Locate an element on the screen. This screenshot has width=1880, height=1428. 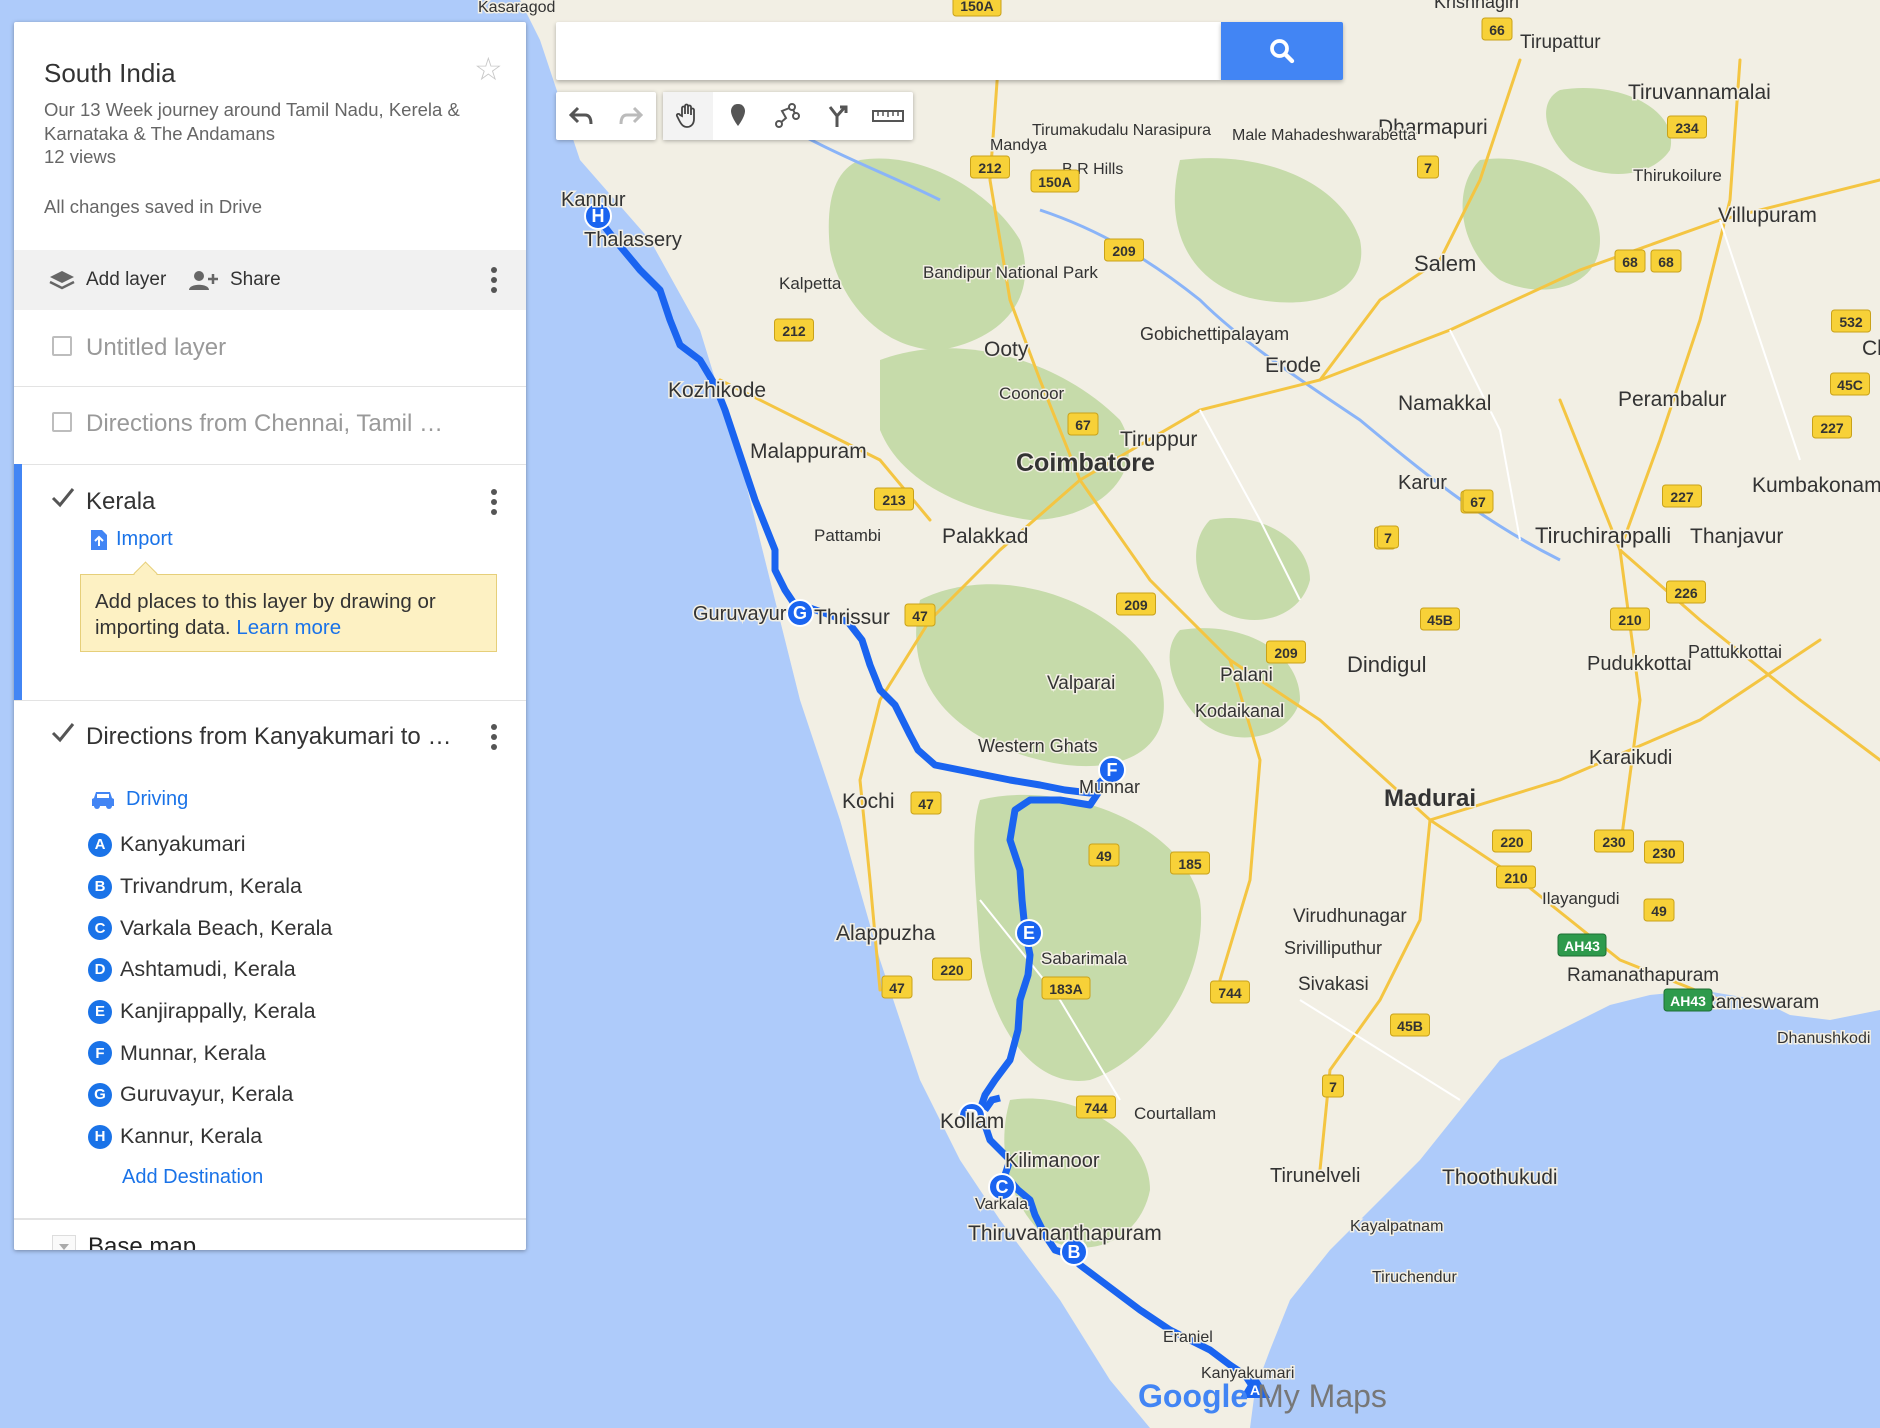
add-marker-tool is located at coordinates (738, 116).